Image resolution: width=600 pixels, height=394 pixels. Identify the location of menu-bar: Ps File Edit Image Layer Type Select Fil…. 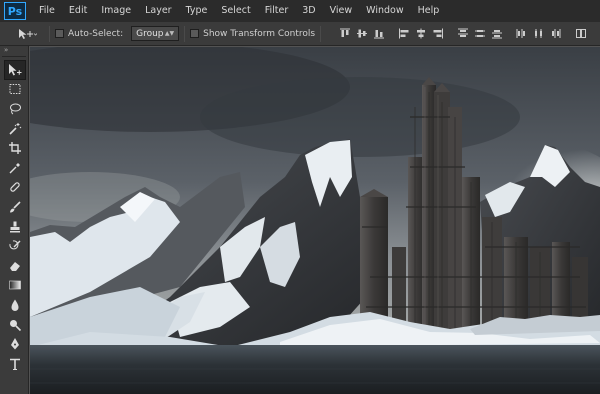
(300, 11).